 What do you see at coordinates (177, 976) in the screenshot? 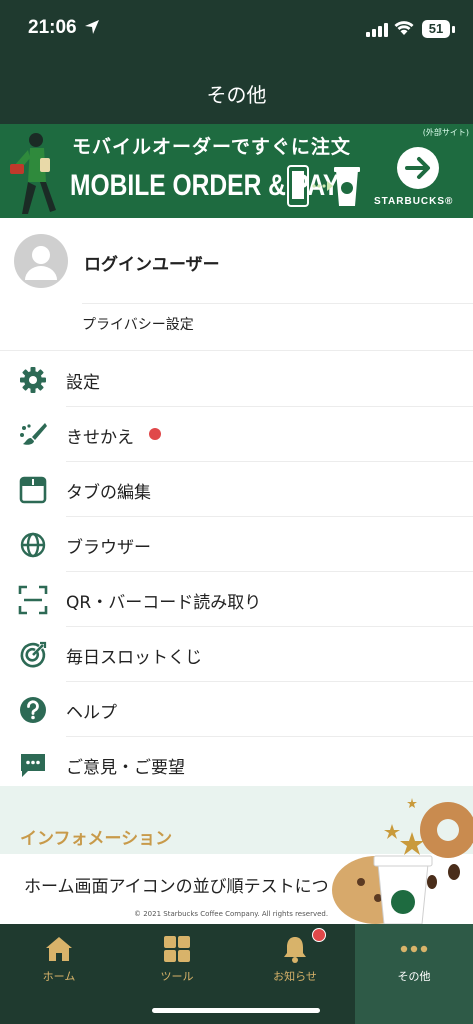
I see `tab-label: ツール` at bounding box center [177, 976].